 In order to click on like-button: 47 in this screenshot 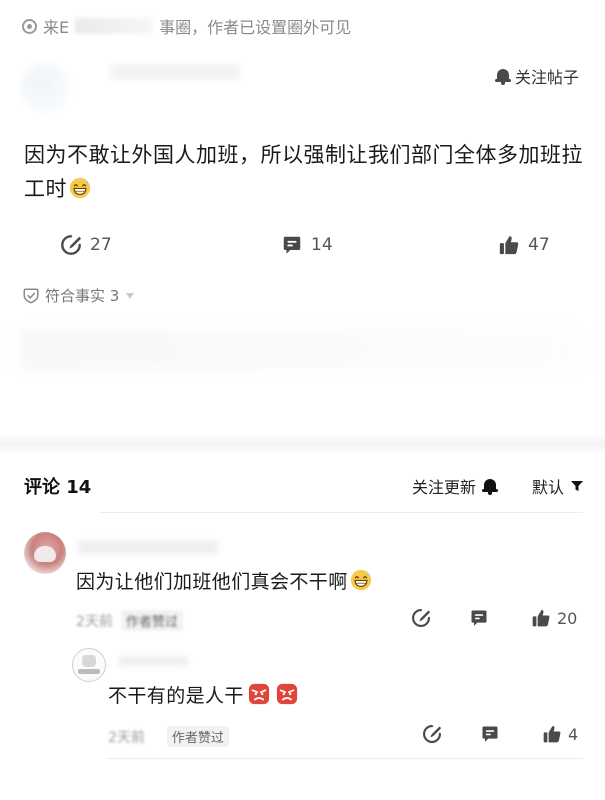, I will do `click(524, 245)`.